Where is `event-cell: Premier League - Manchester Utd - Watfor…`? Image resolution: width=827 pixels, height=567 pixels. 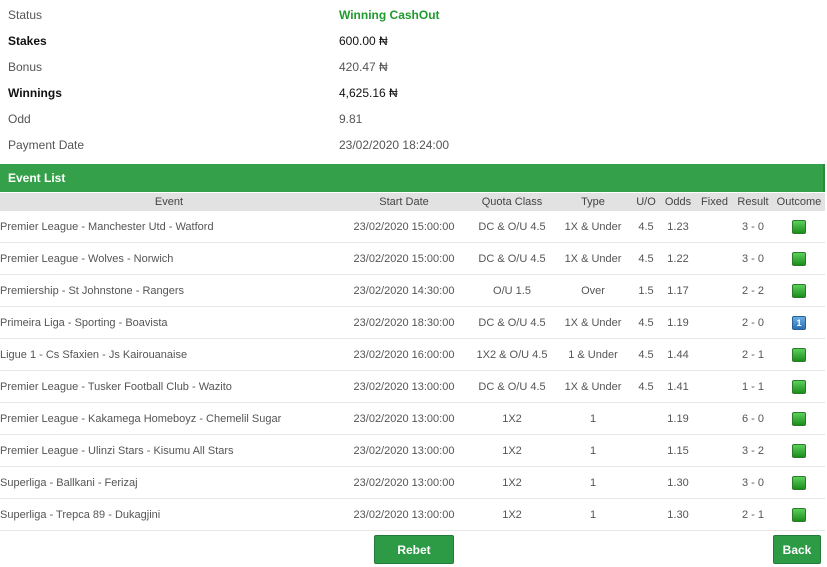
event-cell: Premier League - Manchester Utd - Watfor… is located at coordinates (169, 227).